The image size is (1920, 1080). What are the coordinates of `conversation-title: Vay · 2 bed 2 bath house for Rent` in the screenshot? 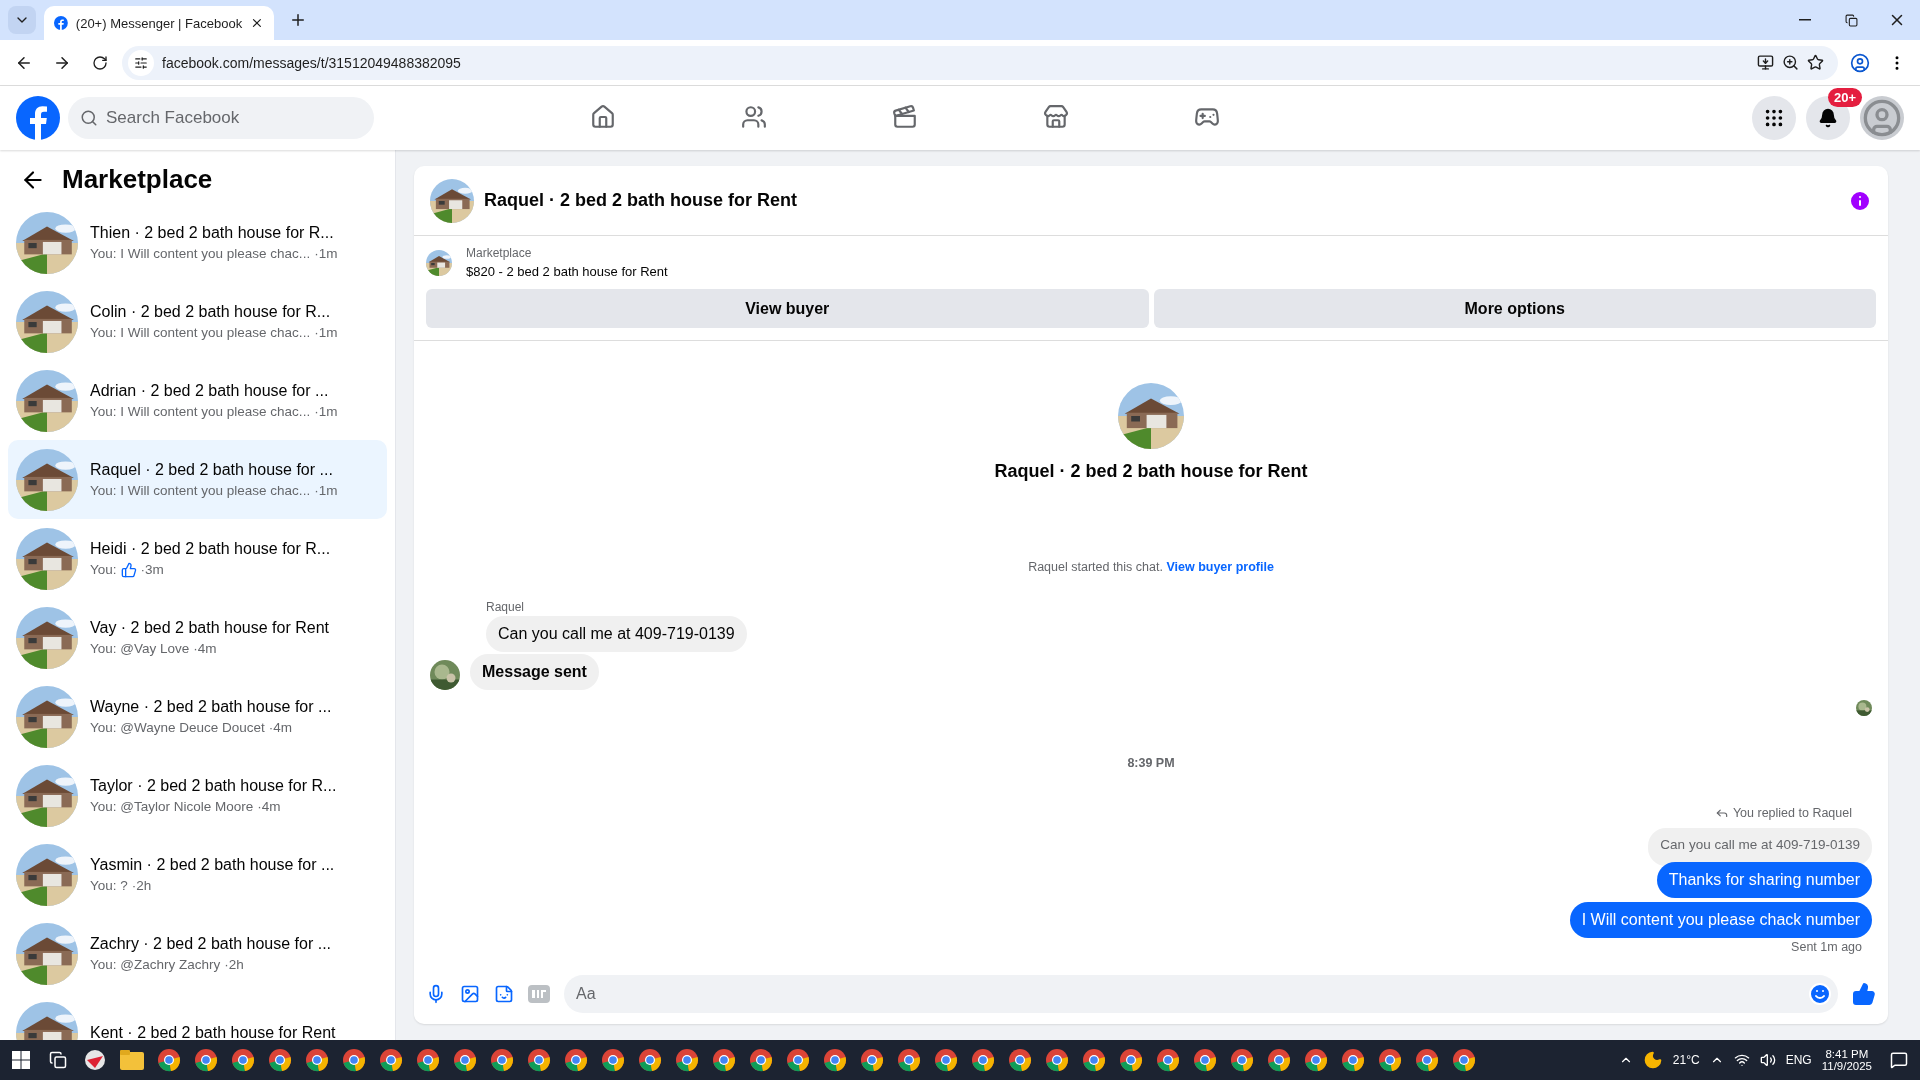 It's located at (209, 628).